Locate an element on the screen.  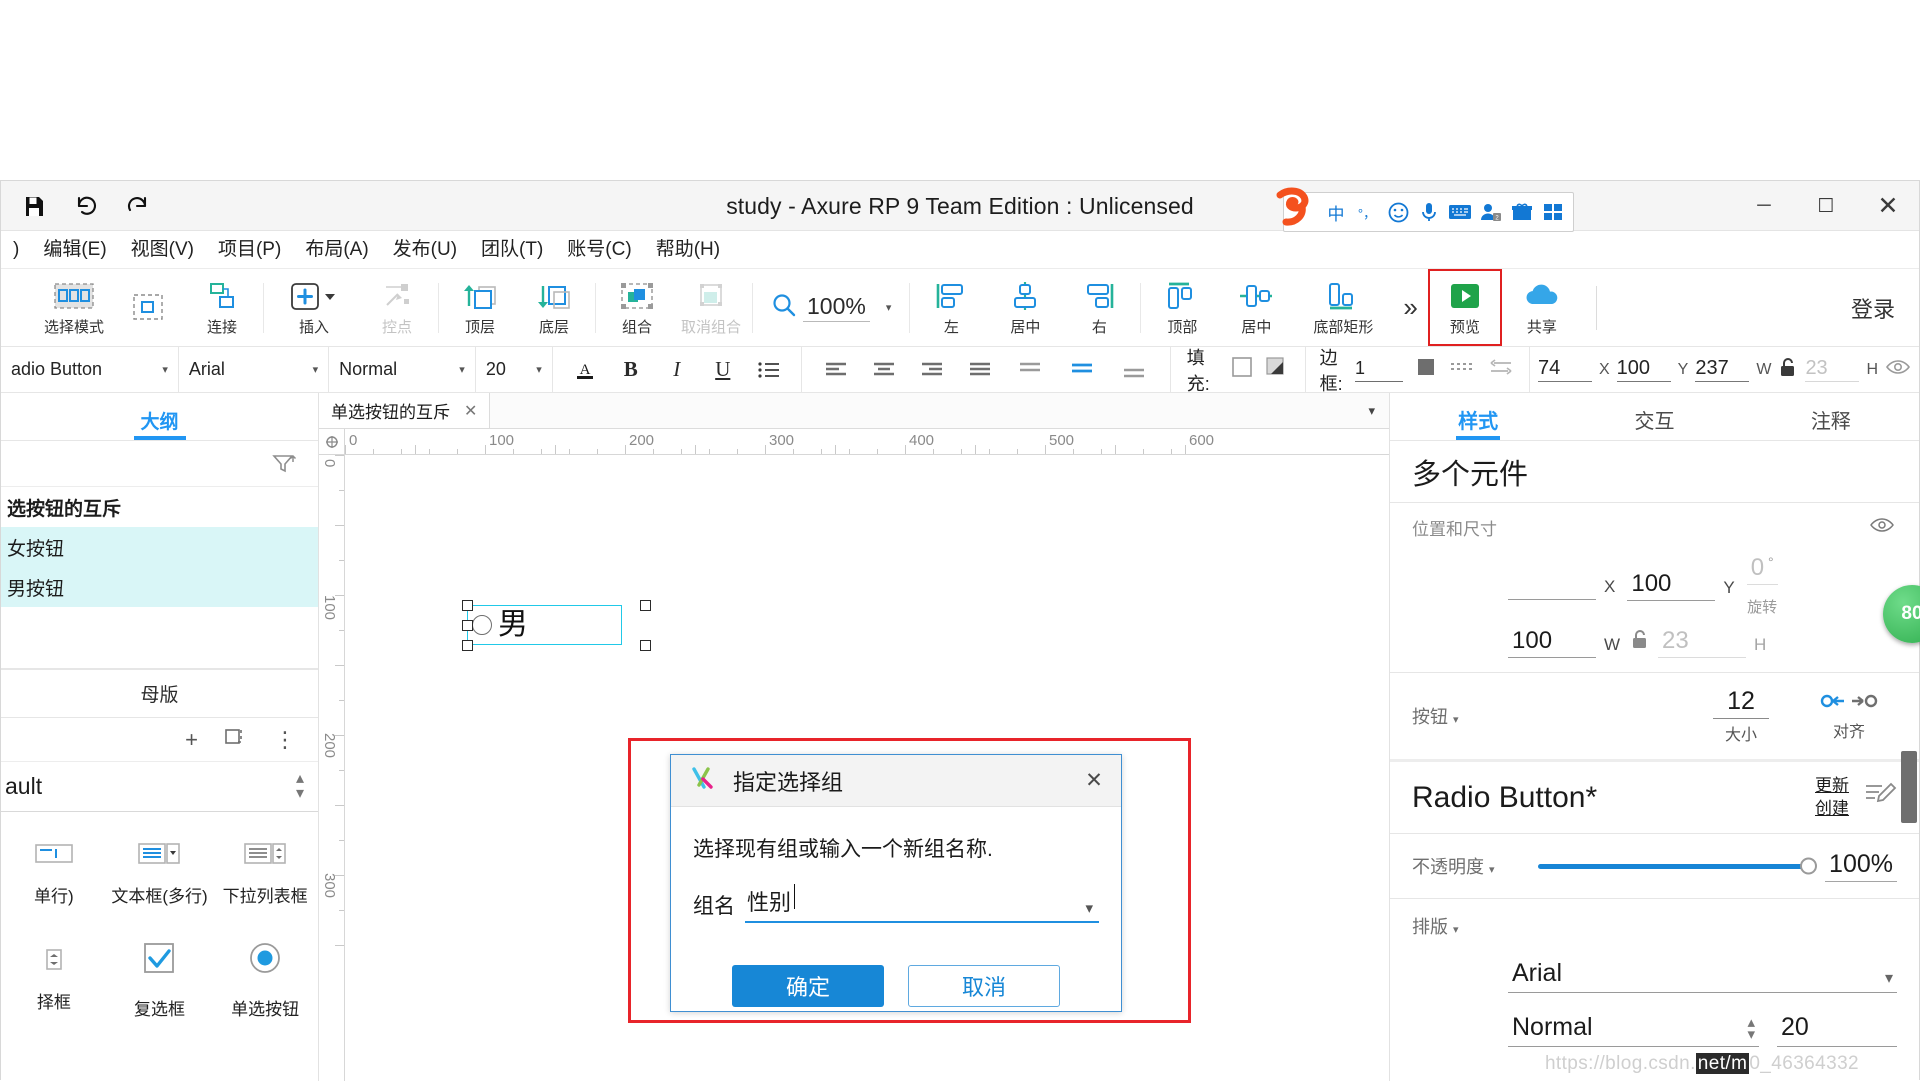
filter-icon is located at coordinates (285, 464).